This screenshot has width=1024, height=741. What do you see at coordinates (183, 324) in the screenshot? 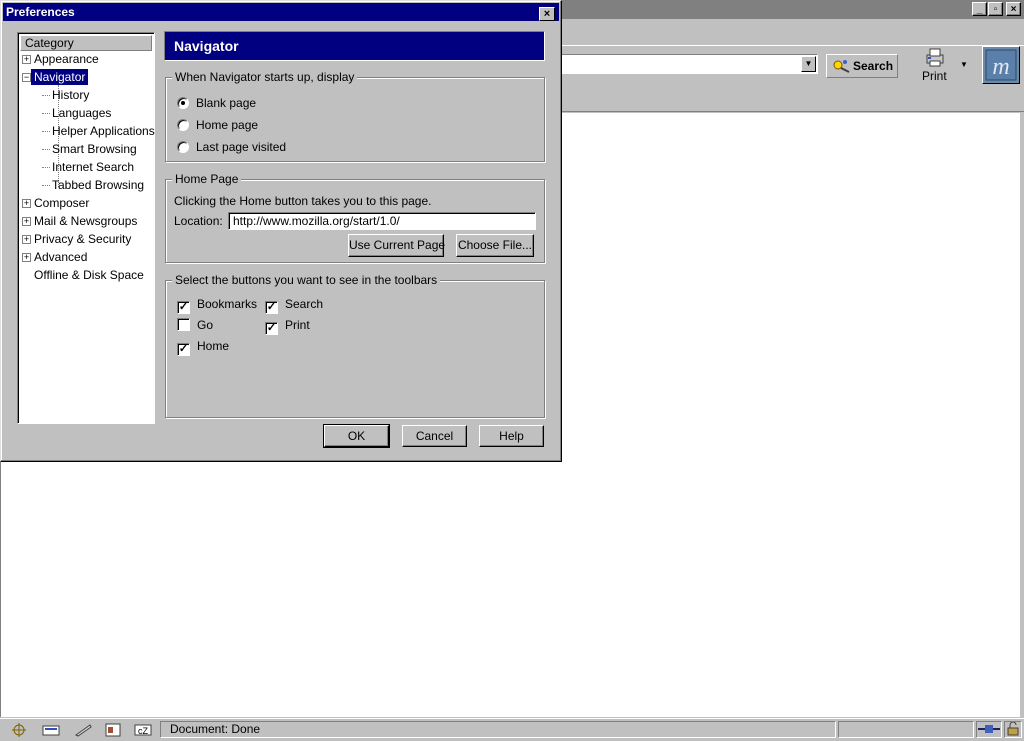
I see `checkbox-go-control` at bounding box center [183, 324].